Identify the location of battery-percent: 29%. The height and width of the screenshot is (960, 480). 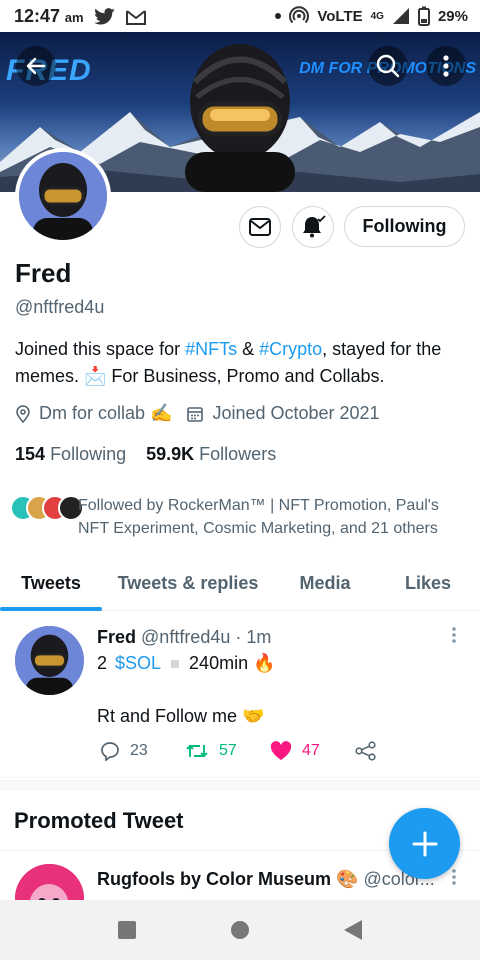
(452, 16).